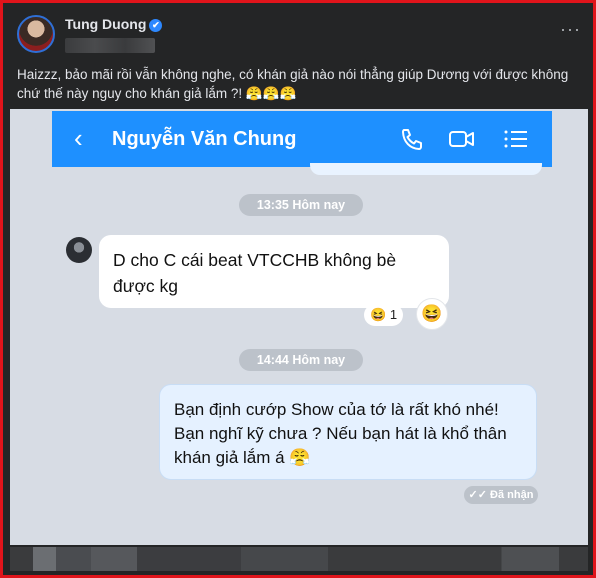 This screenshot has height=578, width=596. I want to click on post-header: Tung Duong ✔ ···, so click(298, 35).